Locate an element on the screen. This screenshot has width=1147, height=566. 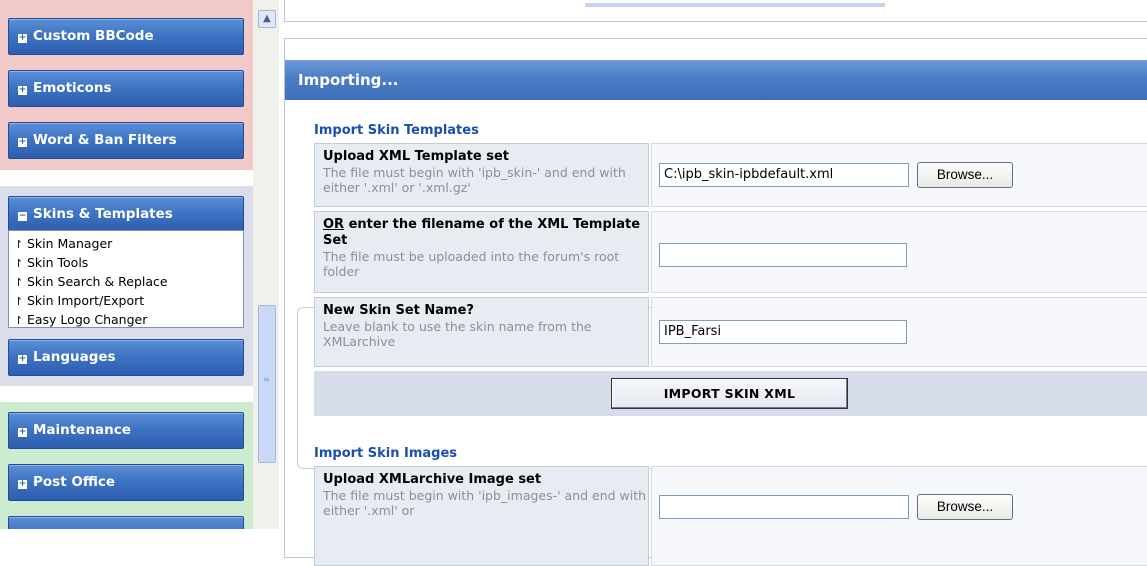
submenu-item-skin-tools: ↾ Skin Tools is located at coordinates (128, 263).